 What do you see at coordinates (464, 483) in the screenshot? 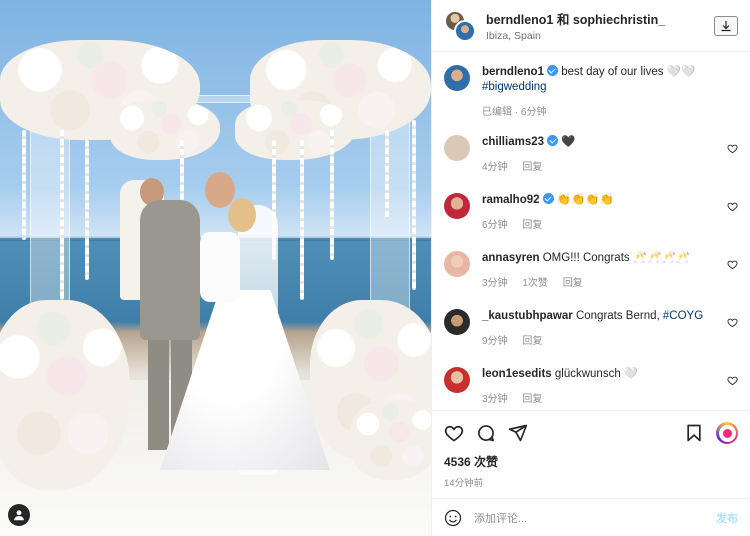
I see `post-time: 14分钟前` at bounding box center [464, 483].